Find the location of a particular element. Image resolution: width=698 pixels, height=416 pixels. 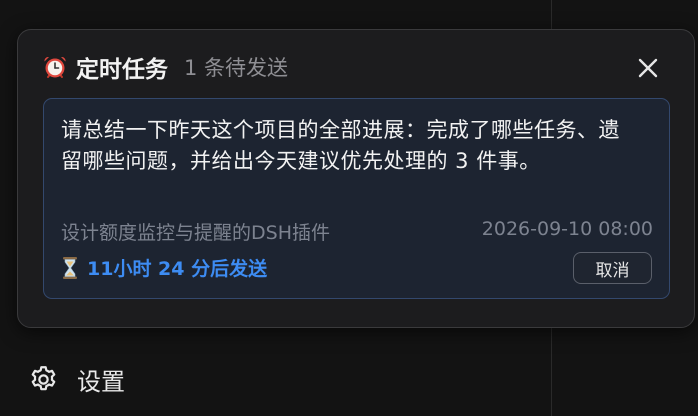

cancel-button: 取消 is located at coordinates (612, 268).